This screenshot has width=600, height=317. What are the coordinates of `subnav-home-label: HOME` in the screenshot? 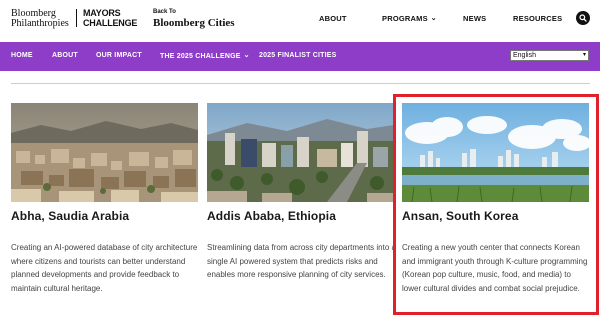 It's located at (22, 55).